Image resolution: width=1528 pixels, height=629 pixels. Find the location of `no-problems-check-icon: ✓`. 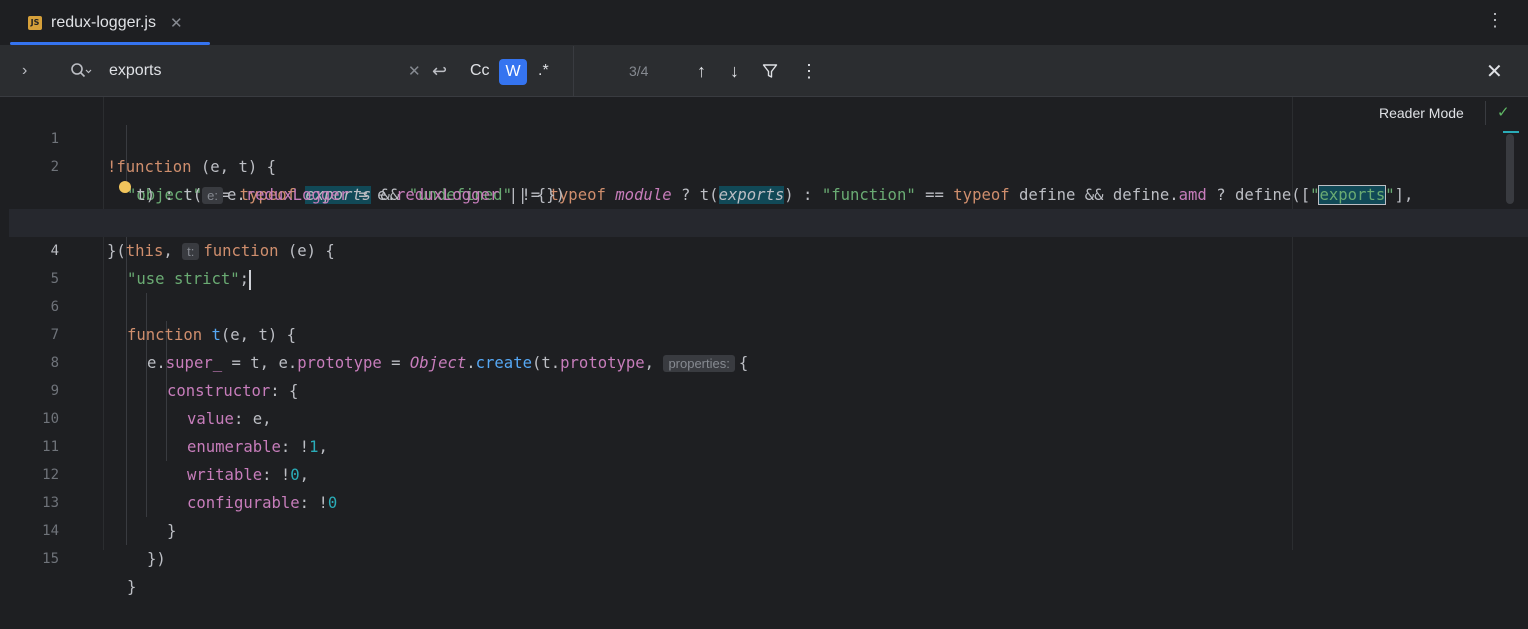

no-problems-check-icon: ✓ is located at coordinates (1503, 112).